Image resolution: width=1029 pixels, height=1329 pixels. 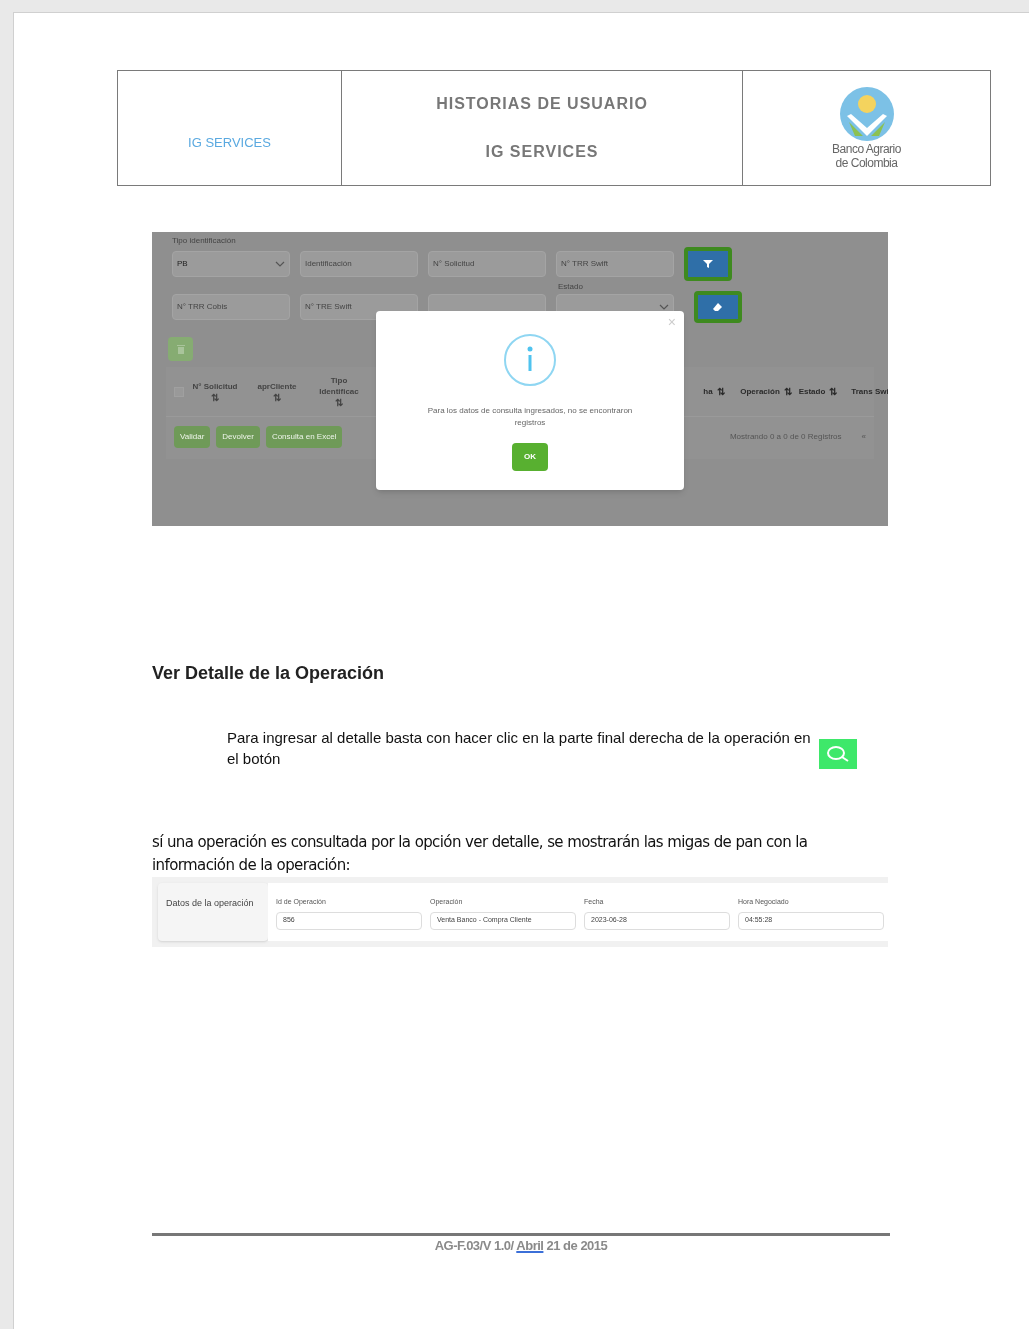 What do you see at coordinates (542, 104) in the screenshot?
I see `document-title: HISTORIAS DE USUARIO` at bounding box center [542, 104].